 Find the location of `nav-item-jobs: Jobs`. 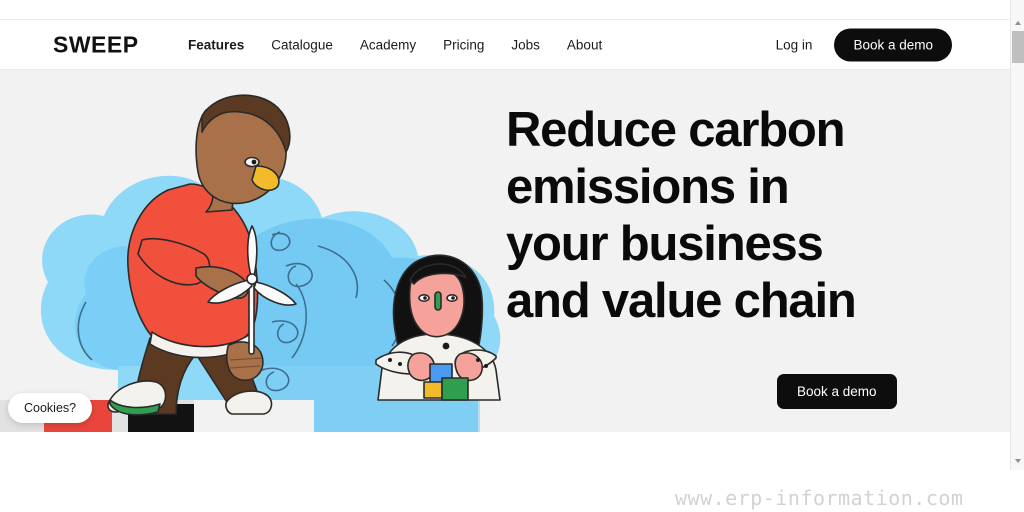

nav-item-jobs: Jobs is located at coordinates (525, 44).